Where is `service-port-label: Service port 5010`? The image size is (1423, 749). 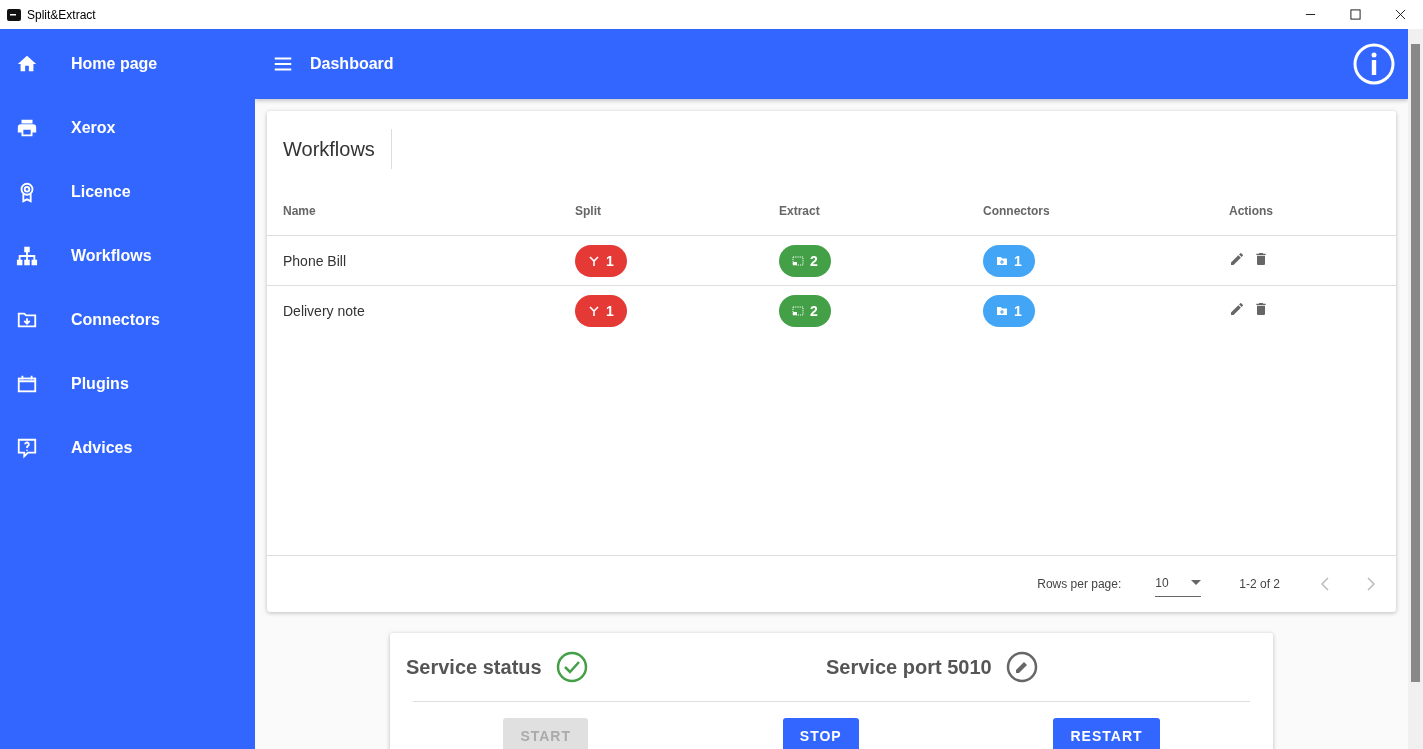 service-port-label: Service port 5010 is located at coordinates (909, 667).